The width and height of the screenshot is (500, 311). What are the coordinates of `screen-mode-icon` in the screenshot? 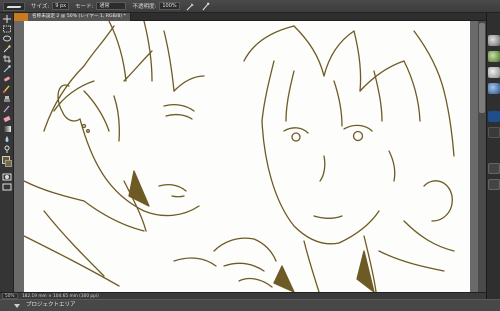 It's located at (7, 187).